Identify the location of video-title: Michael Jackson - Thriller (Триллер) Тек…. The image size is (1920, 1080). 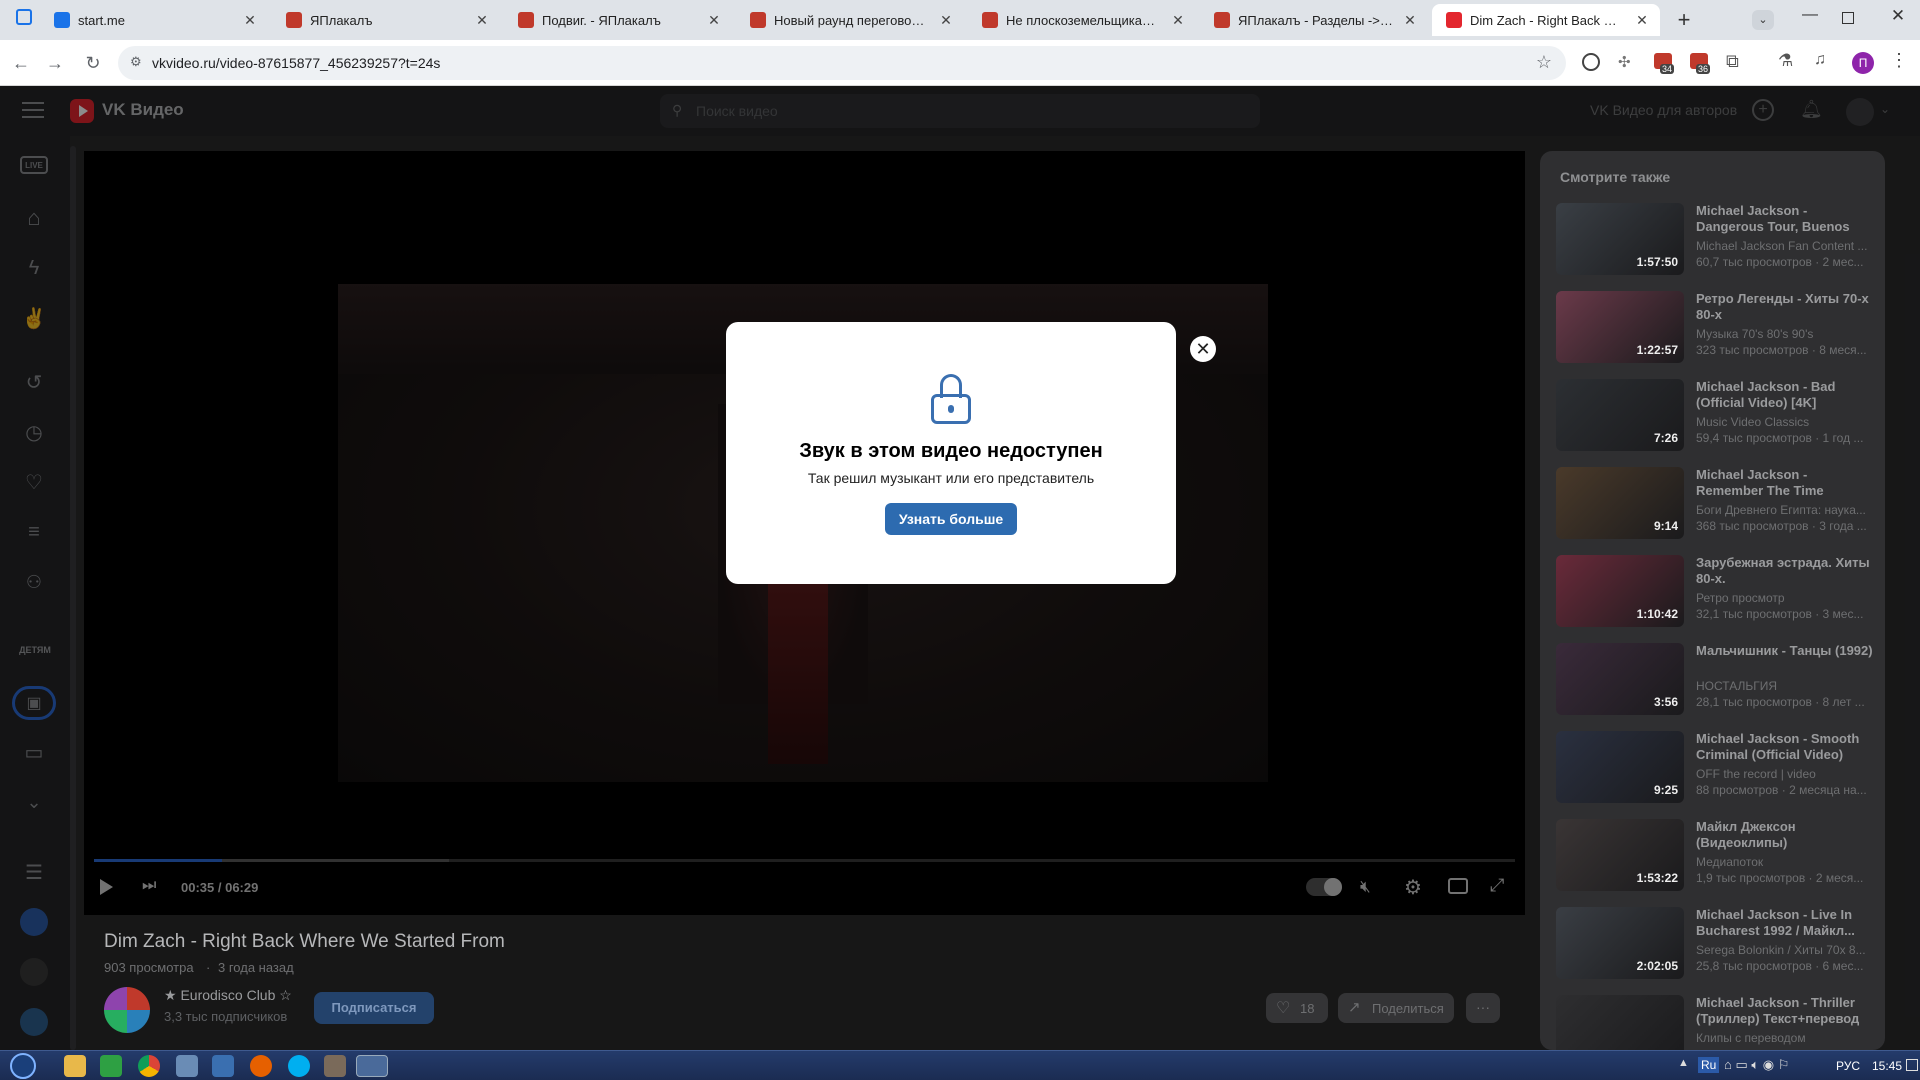
(1786, 1011).